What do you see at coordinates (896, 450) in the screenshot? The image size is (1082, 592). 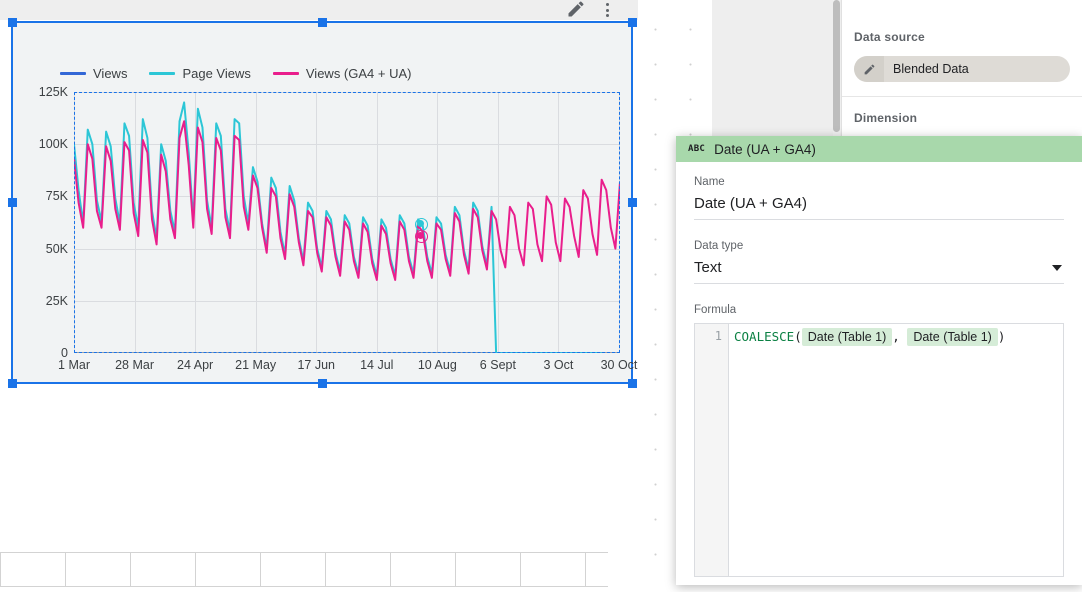 I see `formula-code: COALESCE(Date (Table 1), Date (Table 1))` at bounding box center [896, 450].